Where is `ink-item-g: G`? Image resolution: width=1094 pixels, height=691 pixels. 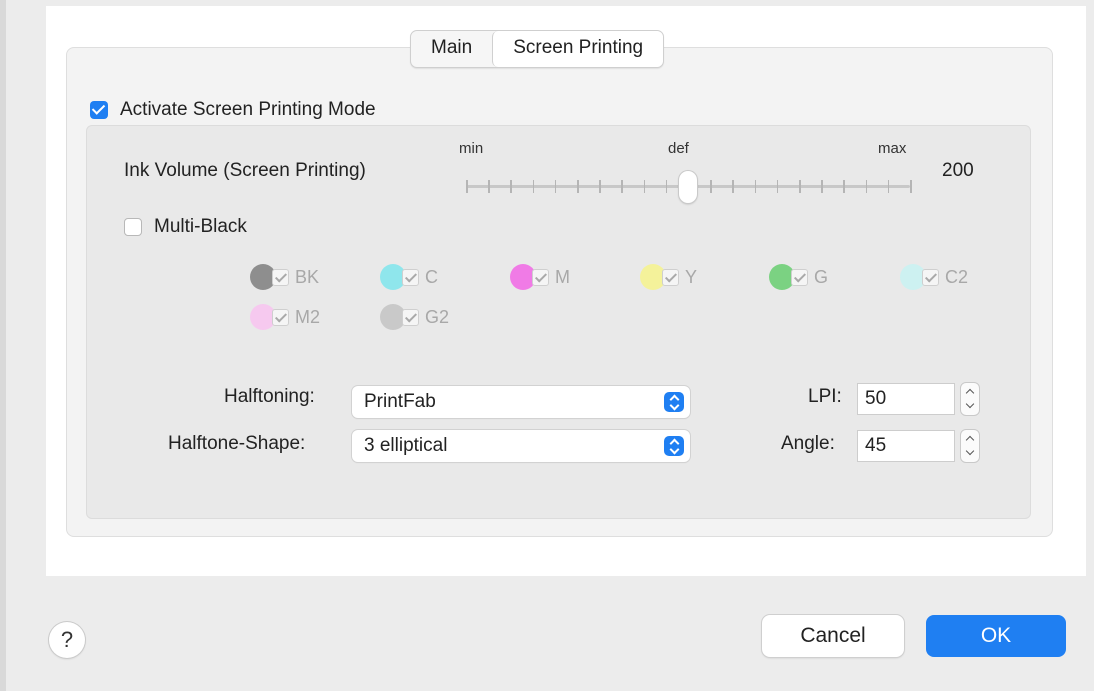
ink-item-g: G is located at coordinates (798, 277).